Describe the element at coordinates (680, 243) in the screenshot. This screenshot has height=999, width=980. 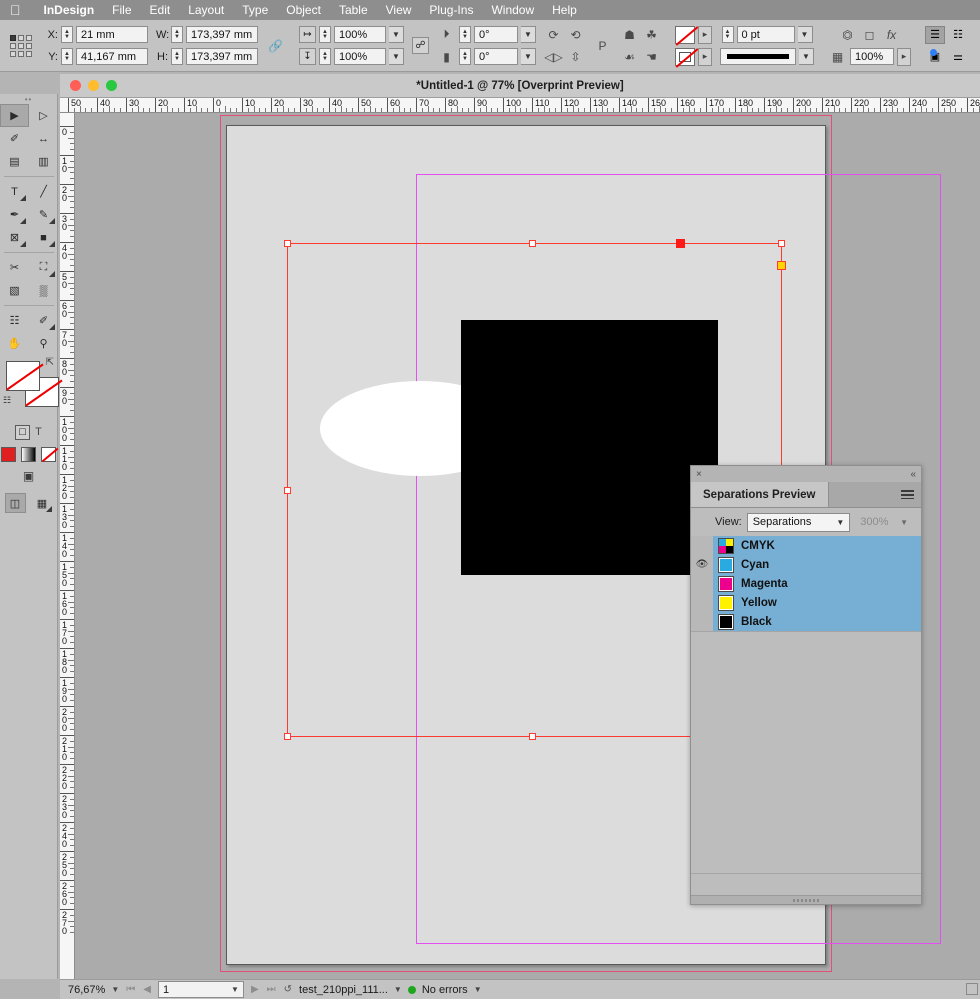
I see `handle-anchor-point` at that location.